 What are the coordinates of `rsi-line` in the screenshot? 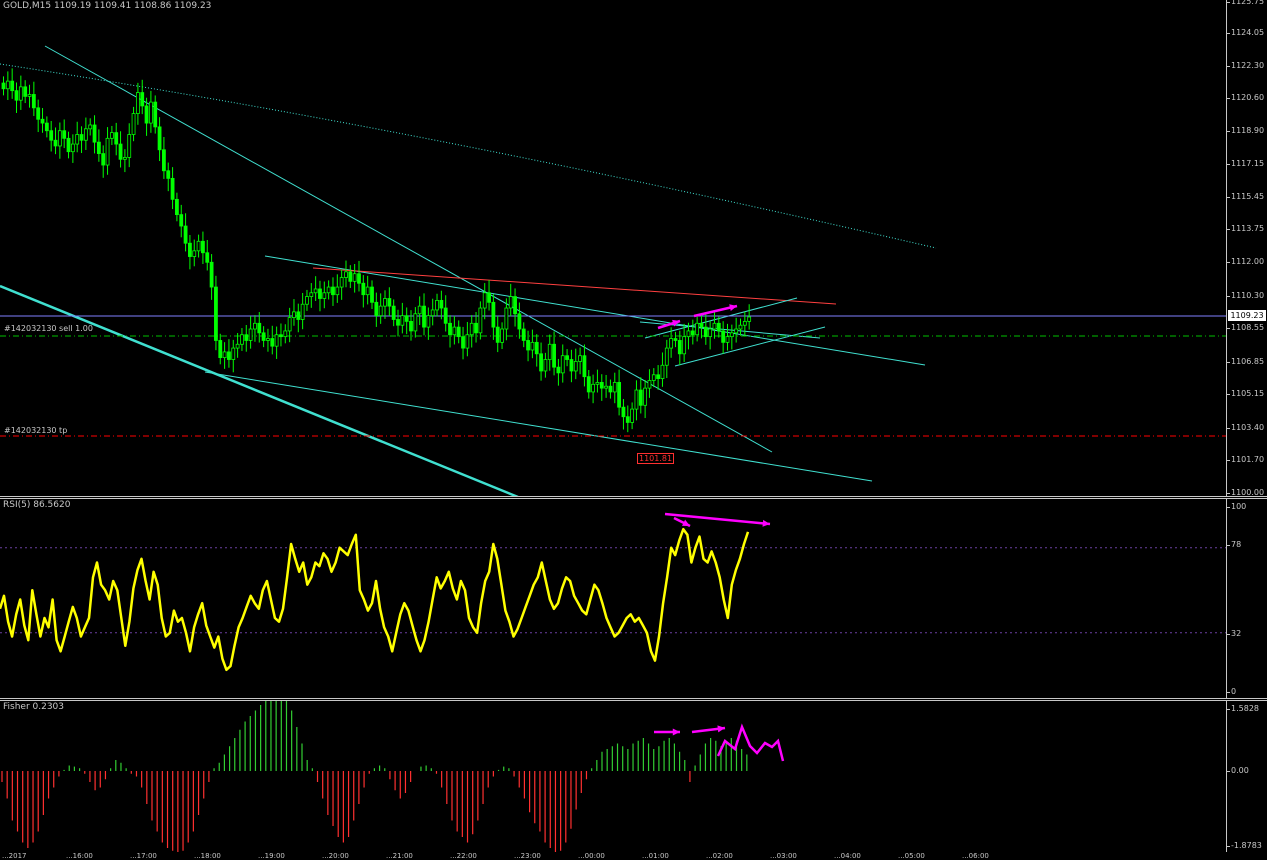 It's located at (375, 599).